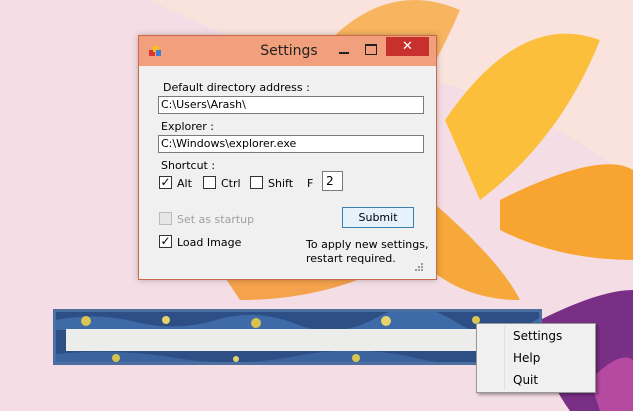  I want to click on alt-label: Alt, so click(184, 183).